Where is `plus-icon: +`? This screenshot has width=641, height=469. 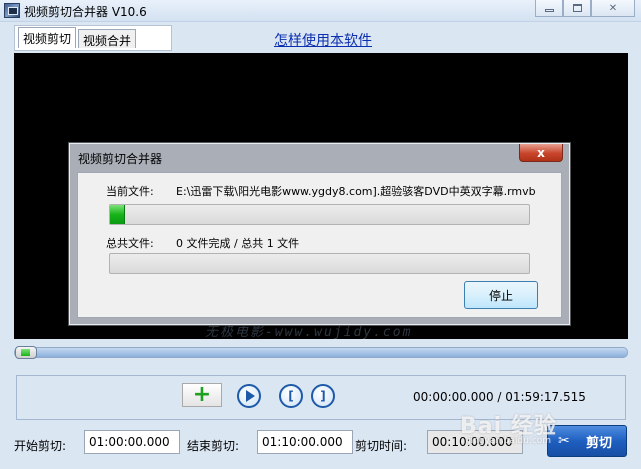
plus-icon: + is located at coordinates (202, 394).